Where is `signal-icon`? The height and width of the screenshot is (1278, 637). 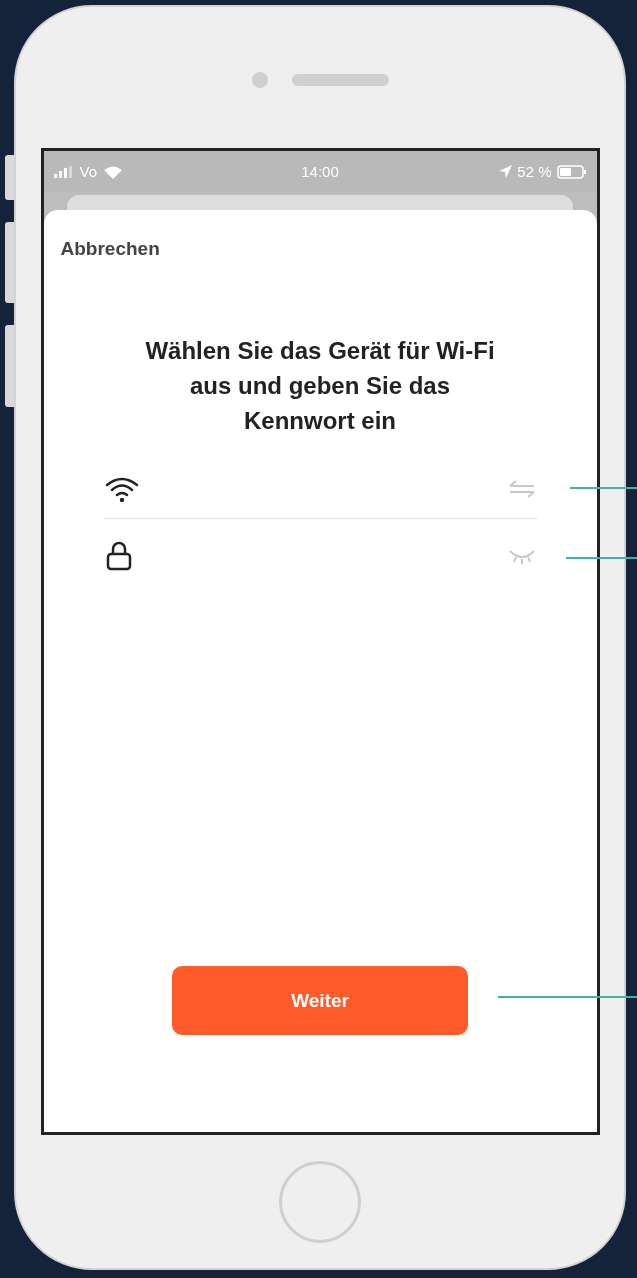 signal-icon is located at coordinates (63, 171).